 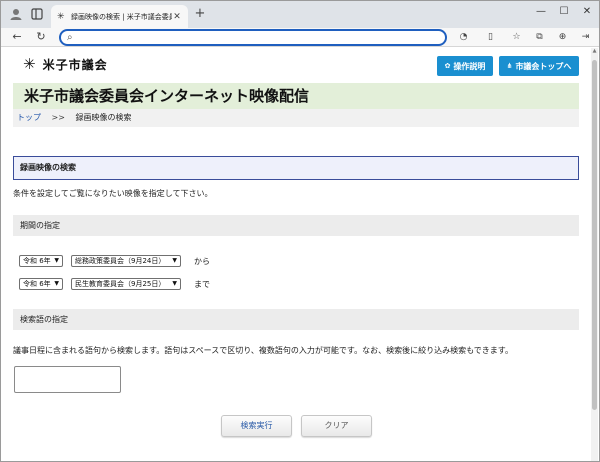 I want to click on active-tab: ✳ 録画映像の検索 | 米子市議会委員会 ✕, so click(x=119, y=16).